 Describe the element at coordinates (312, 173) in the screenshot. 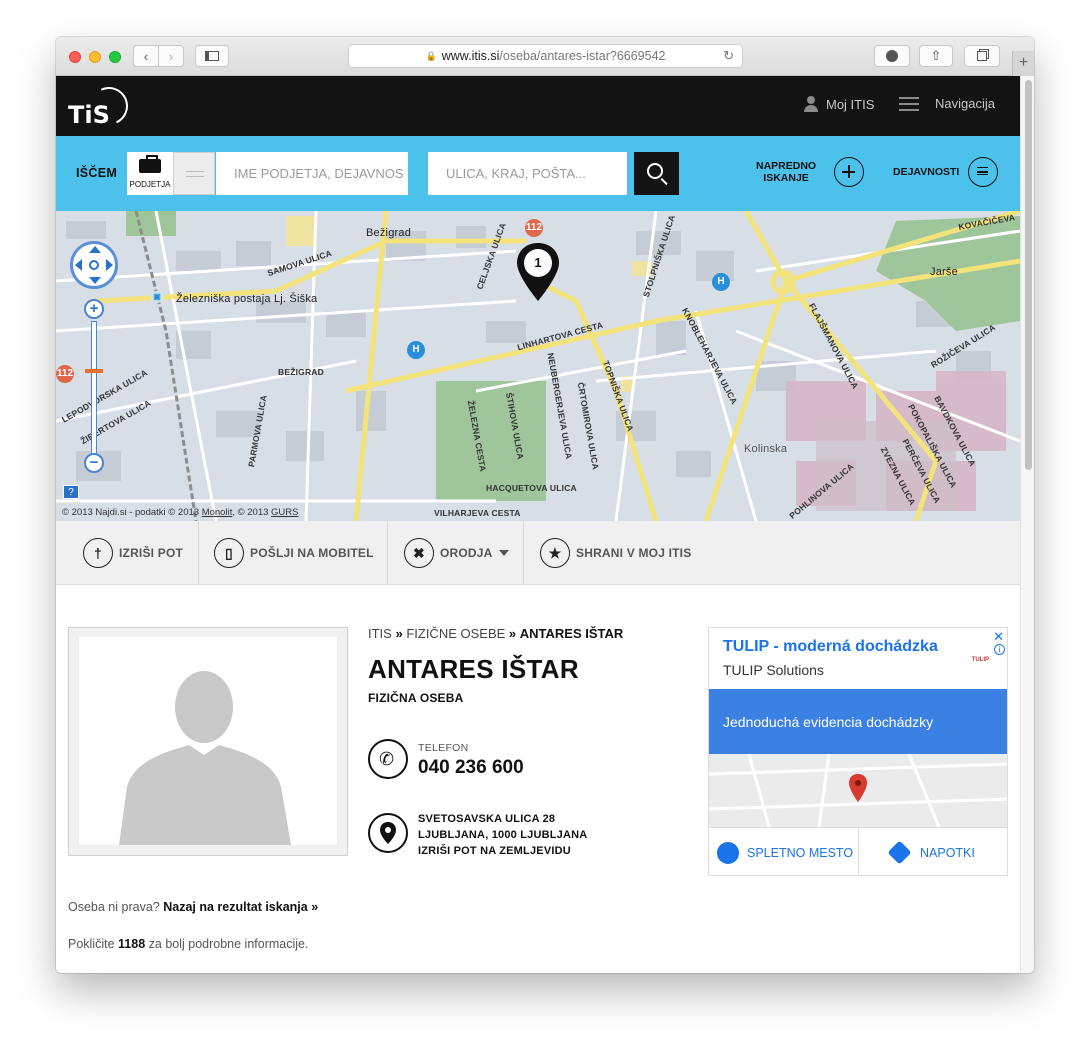

I see `company-search-input` at that location.